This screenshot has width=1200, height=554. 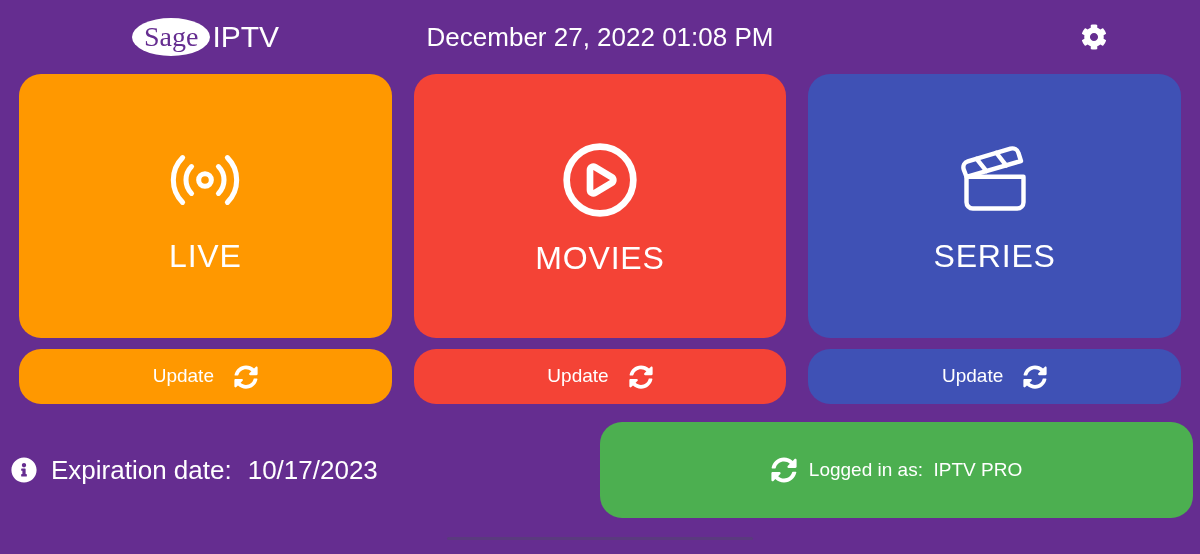 I want to click on category-tile: MOVIES, so click(x=600, y=206).